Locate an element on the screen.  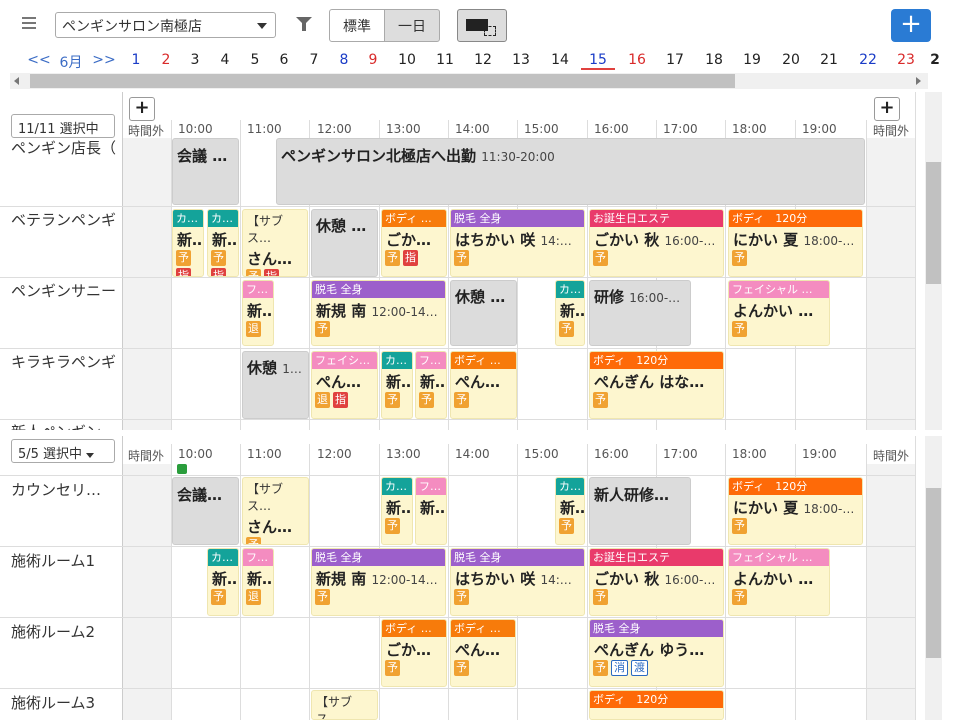
horizontal-scrollbar-thumb is located at coordinates (382, 81).